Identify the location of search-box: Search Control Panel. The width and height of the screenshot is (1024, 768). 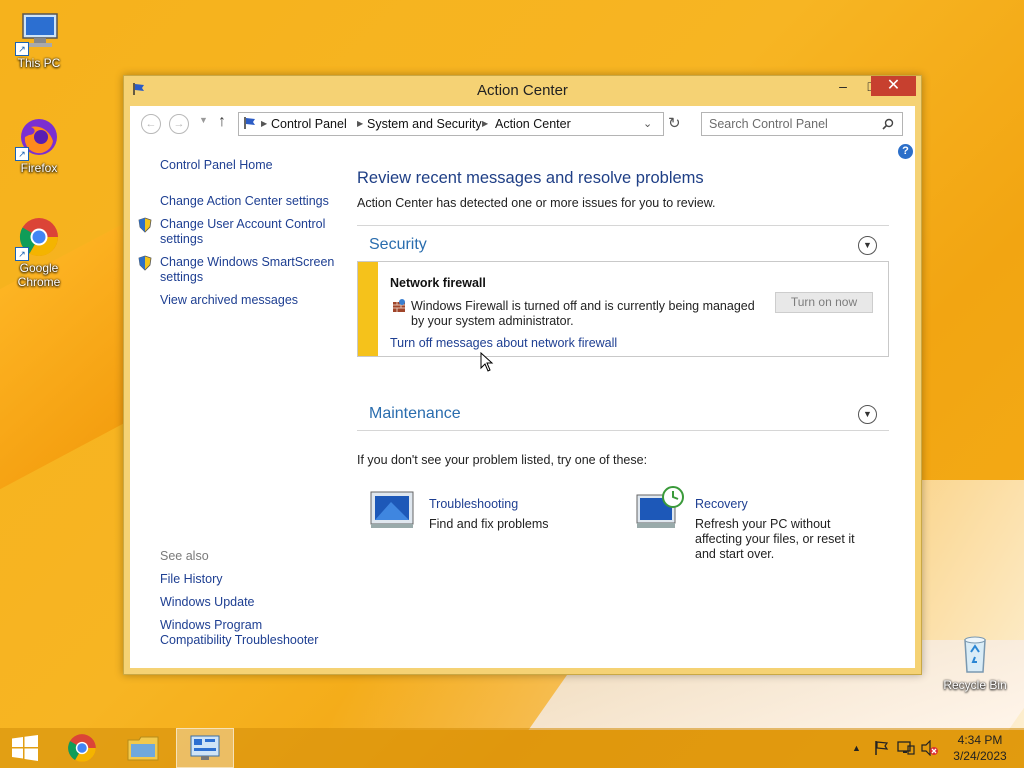
(802, 124).